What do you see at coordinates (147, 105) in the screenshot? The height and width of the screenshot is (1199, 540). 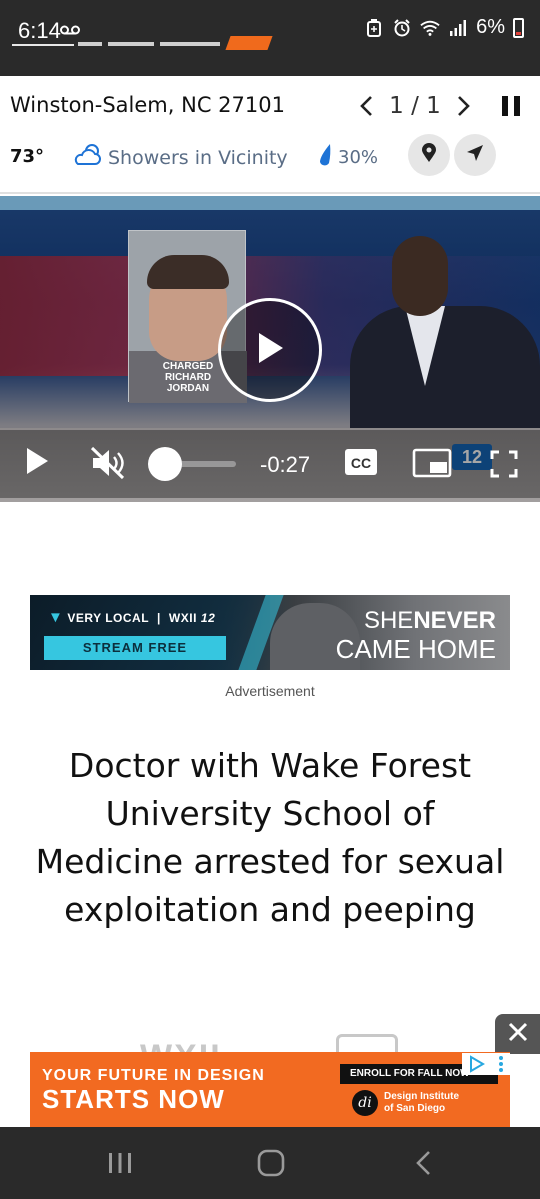 I see `location-label: Winston-Salem, NC 27101` at bounding box center [147, 105].